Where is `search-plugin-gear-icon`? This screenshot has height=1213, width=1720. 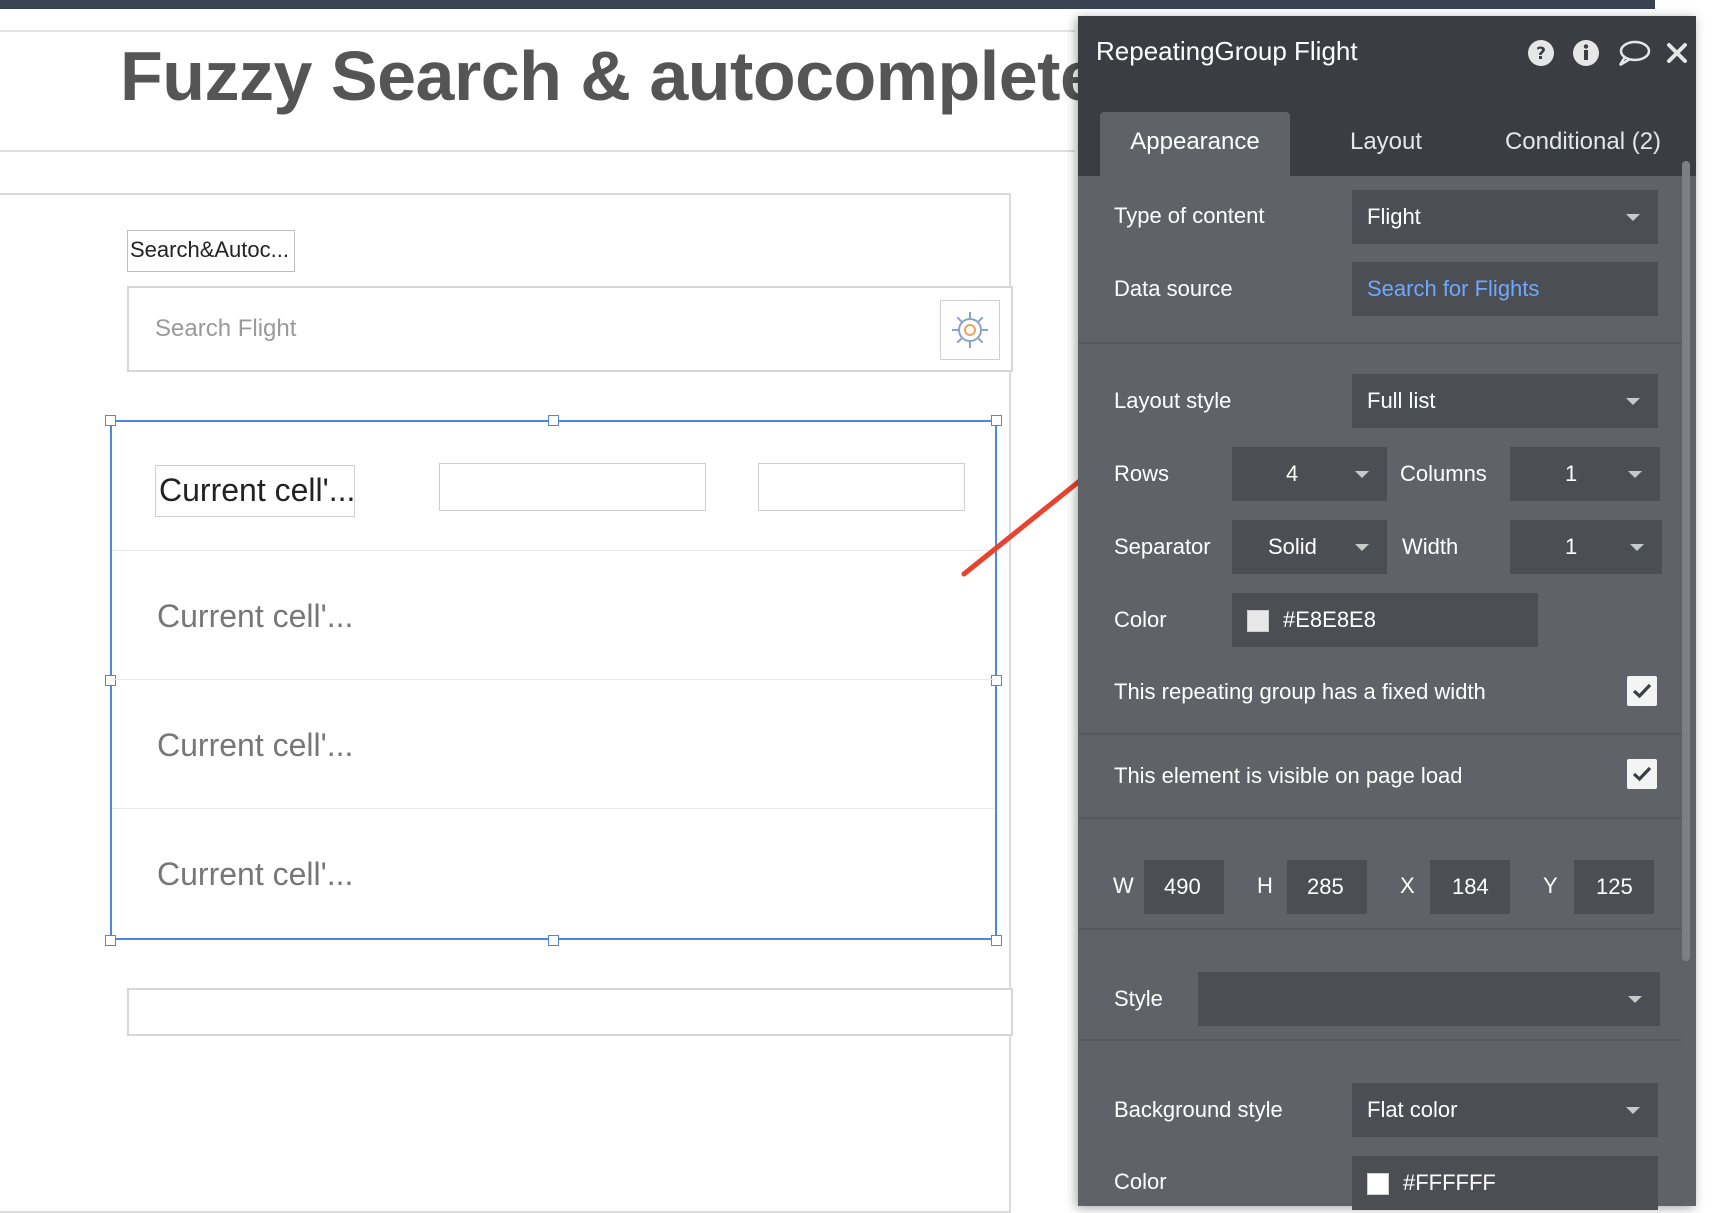 search-plugin-gear-icon is located at coordinates (970, 330).